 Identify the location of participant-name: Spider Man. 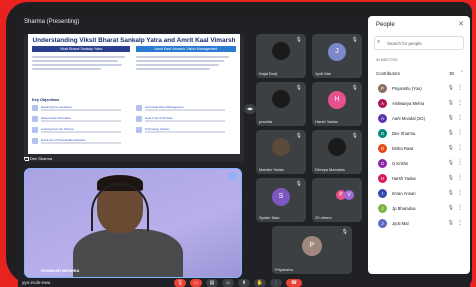
(269, 217).